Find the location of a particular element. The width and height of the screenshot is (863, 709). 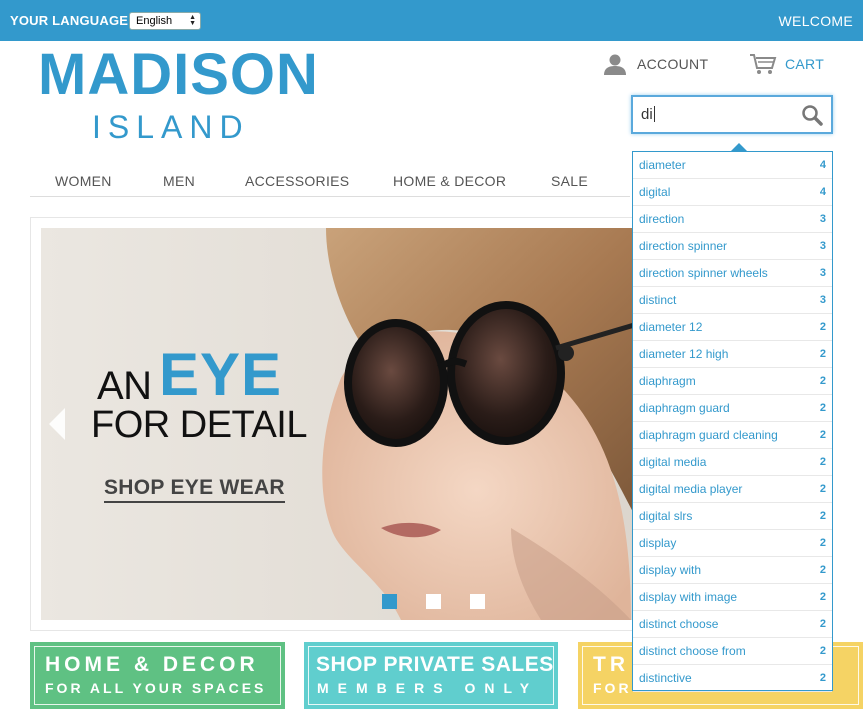

account-icon is located at coordinates (615, 64).